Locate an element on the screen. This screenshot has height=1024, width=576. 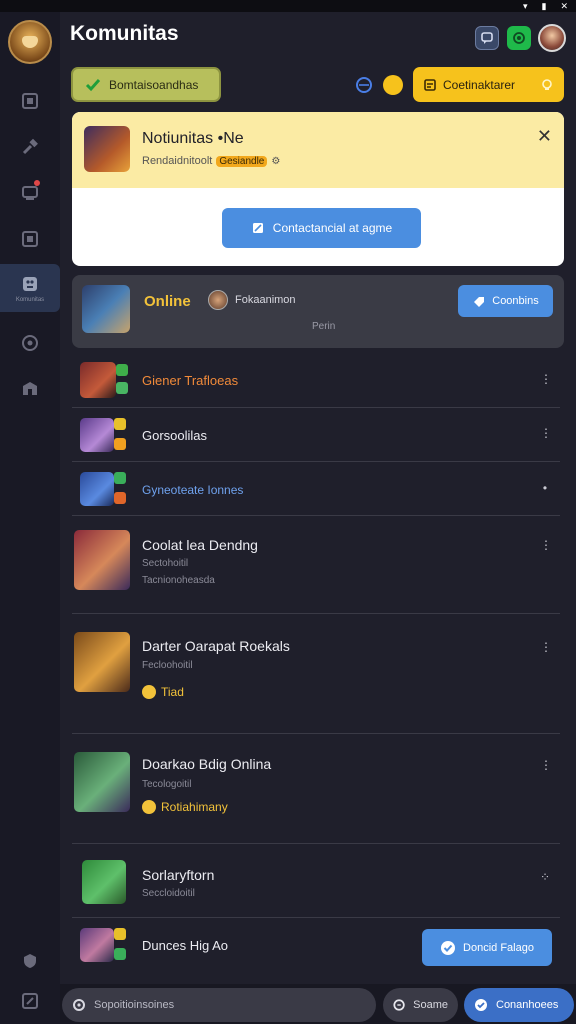
notification-action-button: Contactancial at agme is located at coordinates (321, 228).